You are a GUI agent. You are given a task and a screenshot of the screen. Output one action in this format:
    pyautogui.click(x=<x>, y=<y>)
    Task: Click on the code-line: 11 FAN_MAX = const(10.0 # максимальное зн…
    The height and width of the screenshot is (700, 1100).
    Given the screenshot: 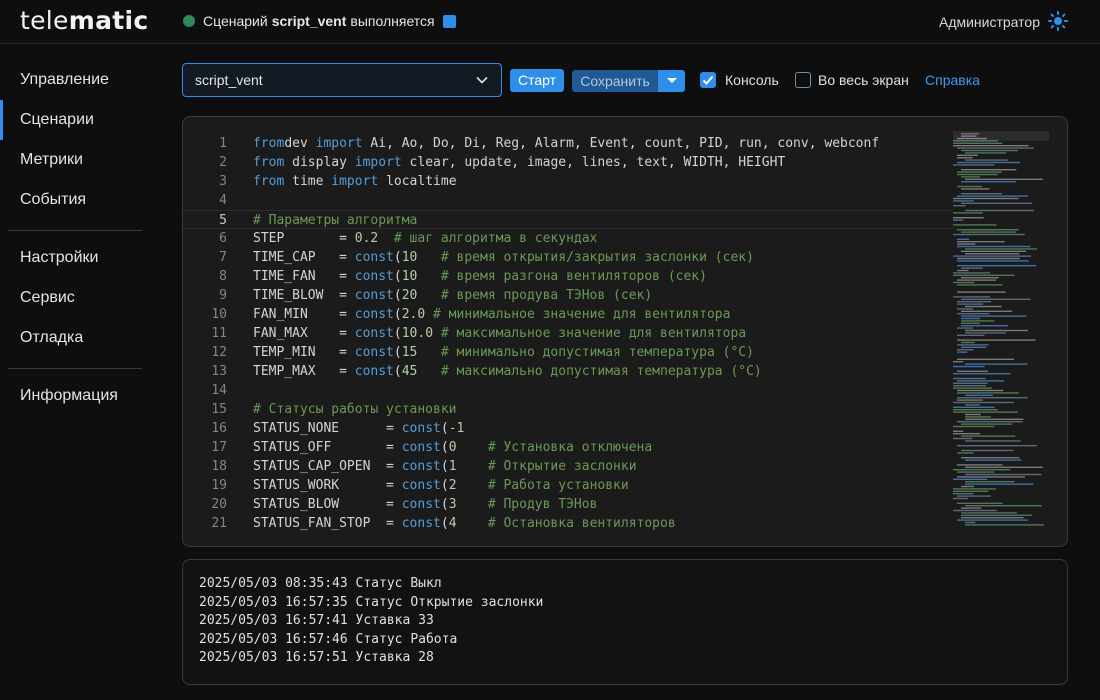 What is the action you would take?
    pyautogui.click(x=568, y=333)
    